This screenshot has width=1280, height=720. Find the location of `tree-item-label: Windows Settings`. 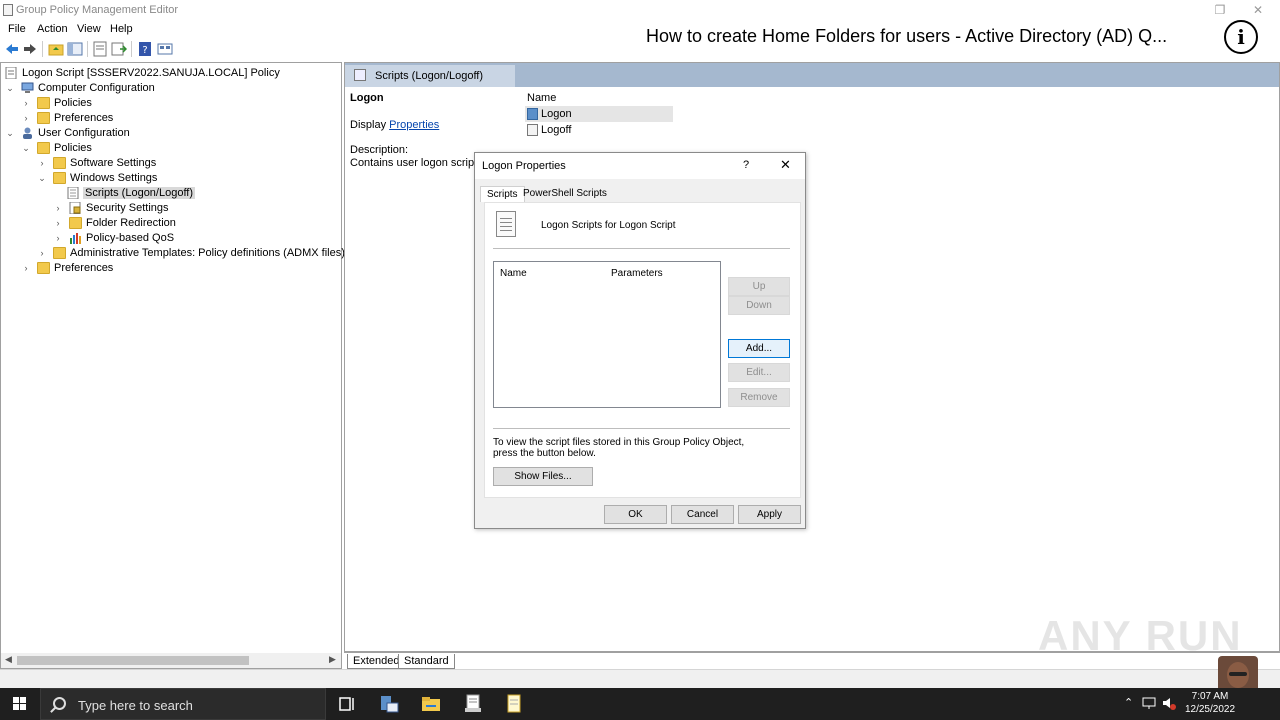

tree-item-label: Windows Settings is located at coordinates (114, 178).